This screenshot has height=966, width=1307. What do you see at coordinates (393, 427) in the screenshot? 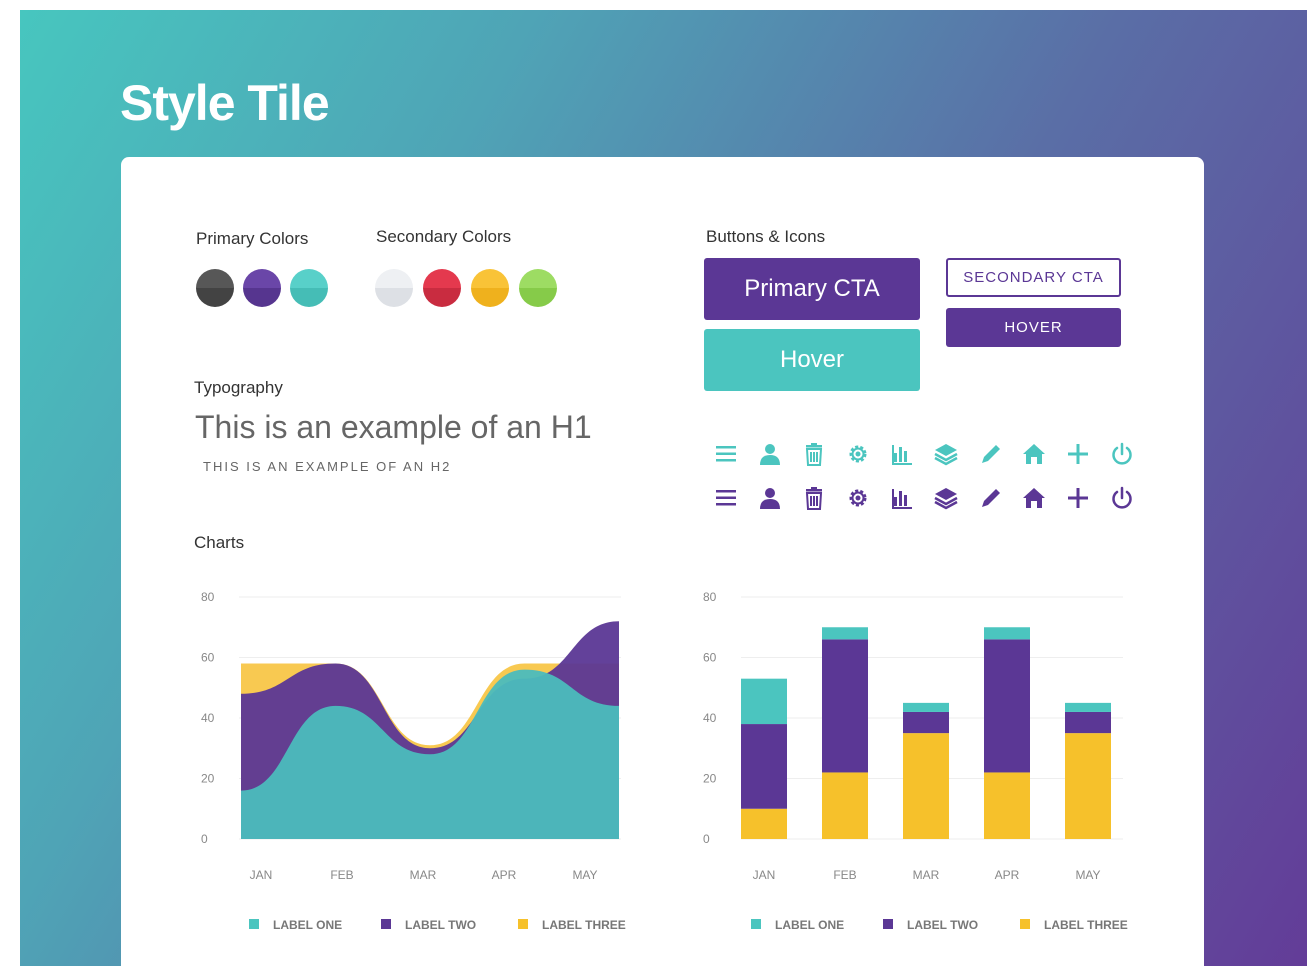
I see `h1-example: This is an example of an H1` at bounding box center [393, 427].